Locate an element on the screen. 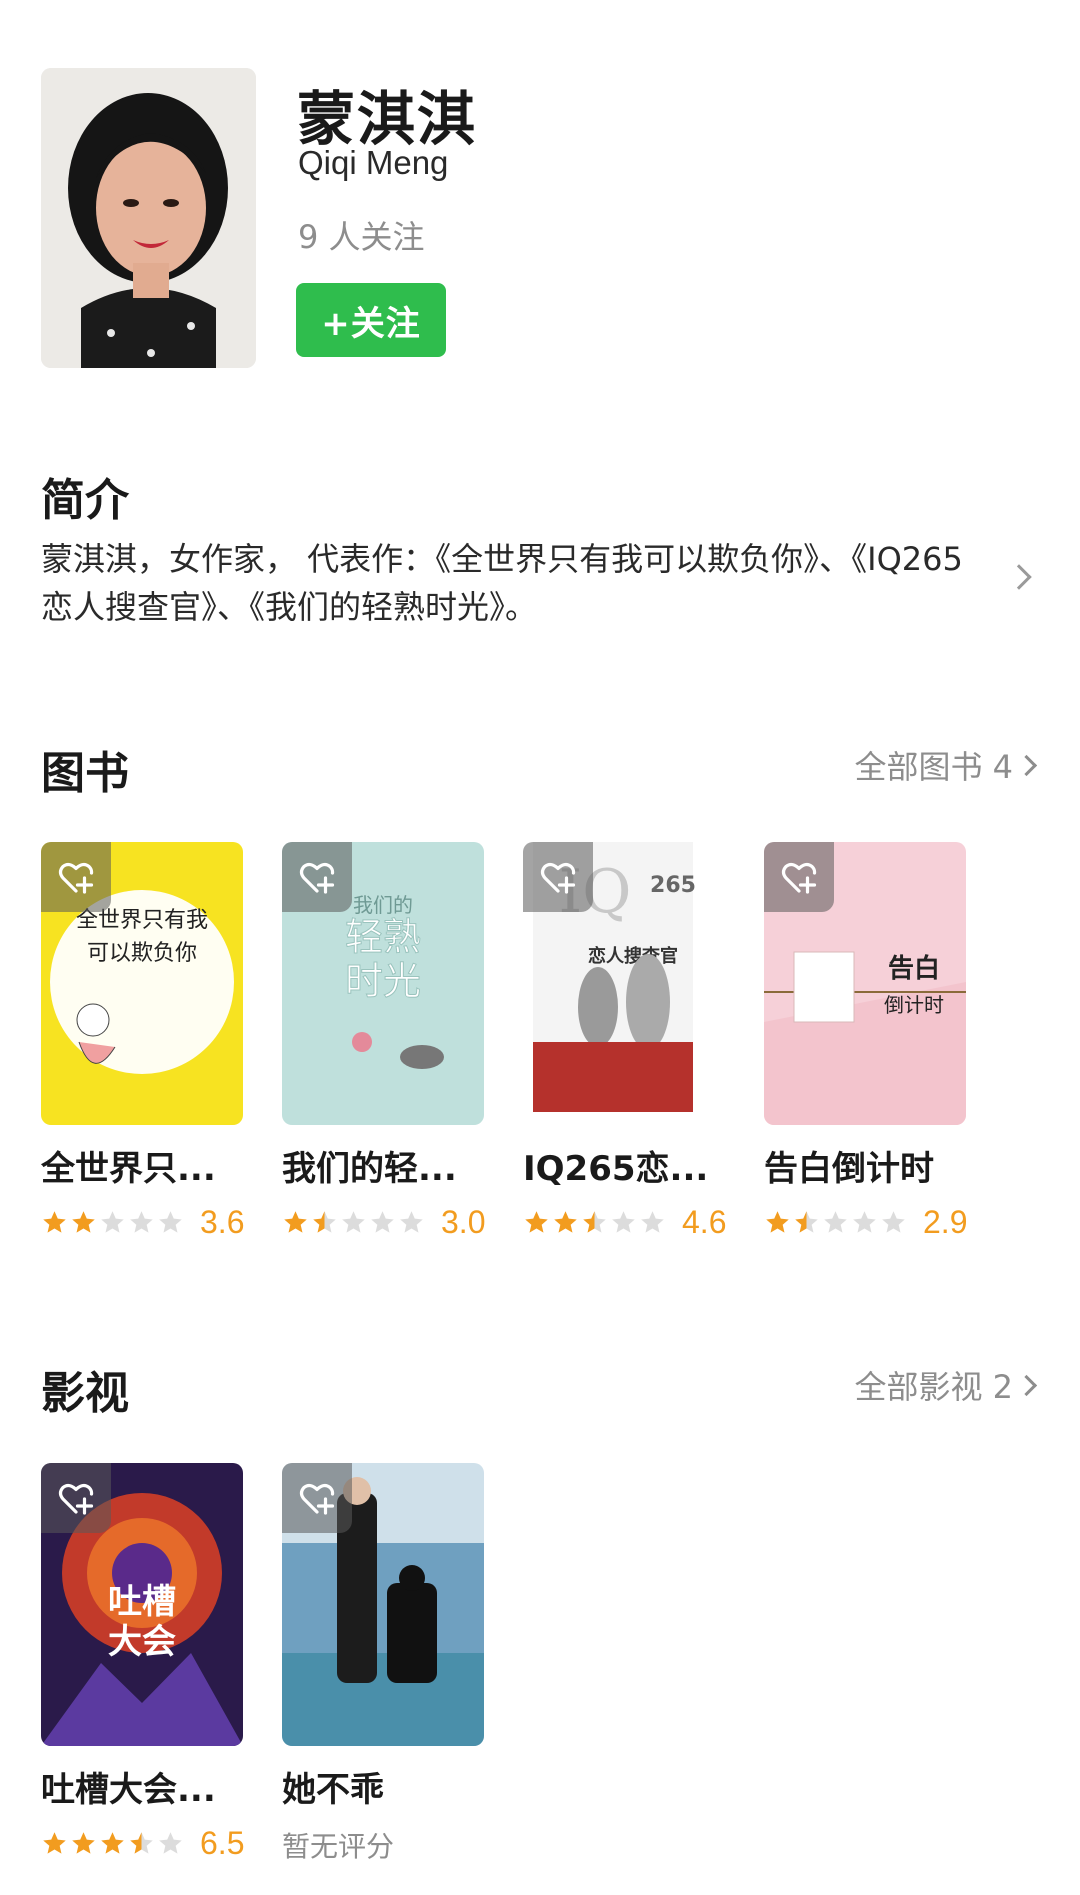 The height and width of the screenshot is (1895, 1080). all-videos-label: 全部影视 2 is located at coordinates (933, 1387).